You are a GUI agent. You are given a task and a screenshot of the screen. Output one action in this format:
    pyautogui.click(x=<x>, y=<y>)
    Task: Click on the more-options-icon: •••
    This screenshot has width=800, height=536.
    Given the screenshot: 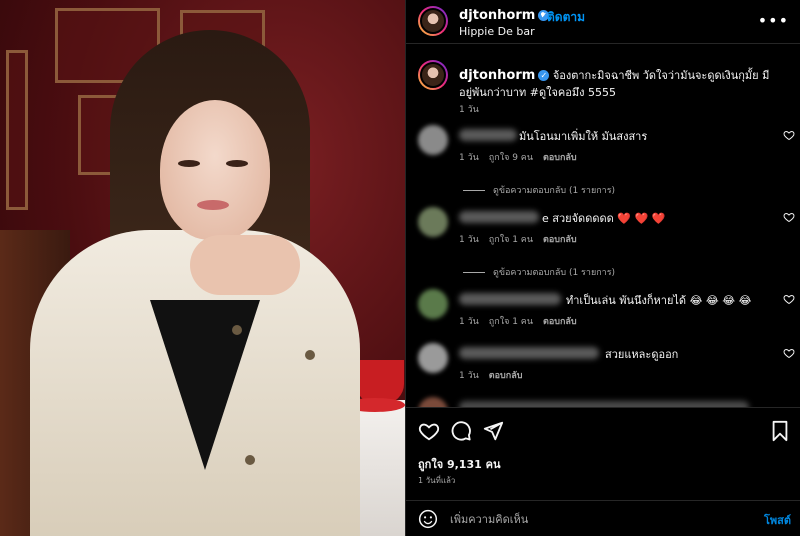 What is the action you would take?
    pyautogui.click(x=773, y=20)
    